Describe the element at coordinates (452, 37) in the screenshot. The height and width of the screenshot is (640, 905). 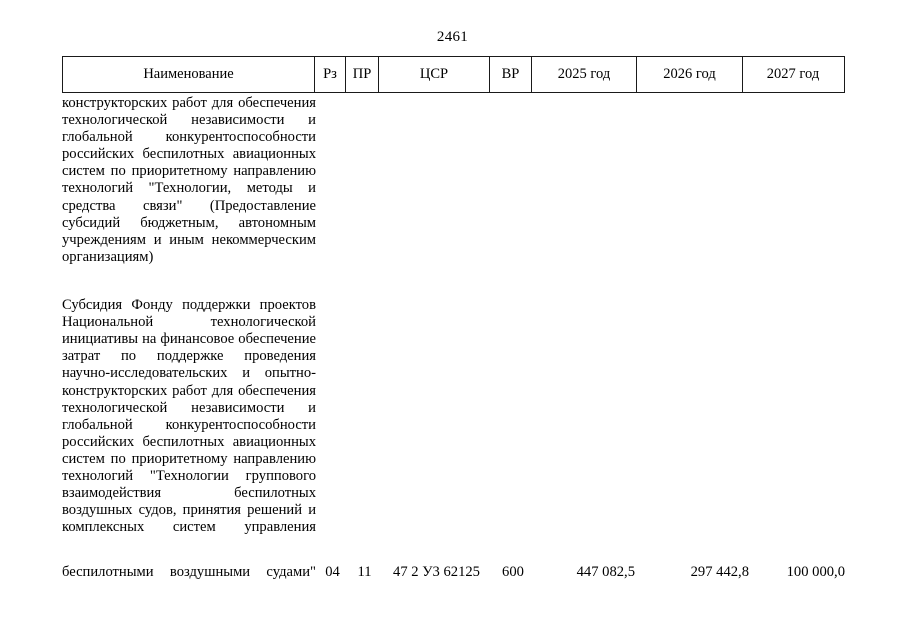
I see `page-number: 2461` at that location.